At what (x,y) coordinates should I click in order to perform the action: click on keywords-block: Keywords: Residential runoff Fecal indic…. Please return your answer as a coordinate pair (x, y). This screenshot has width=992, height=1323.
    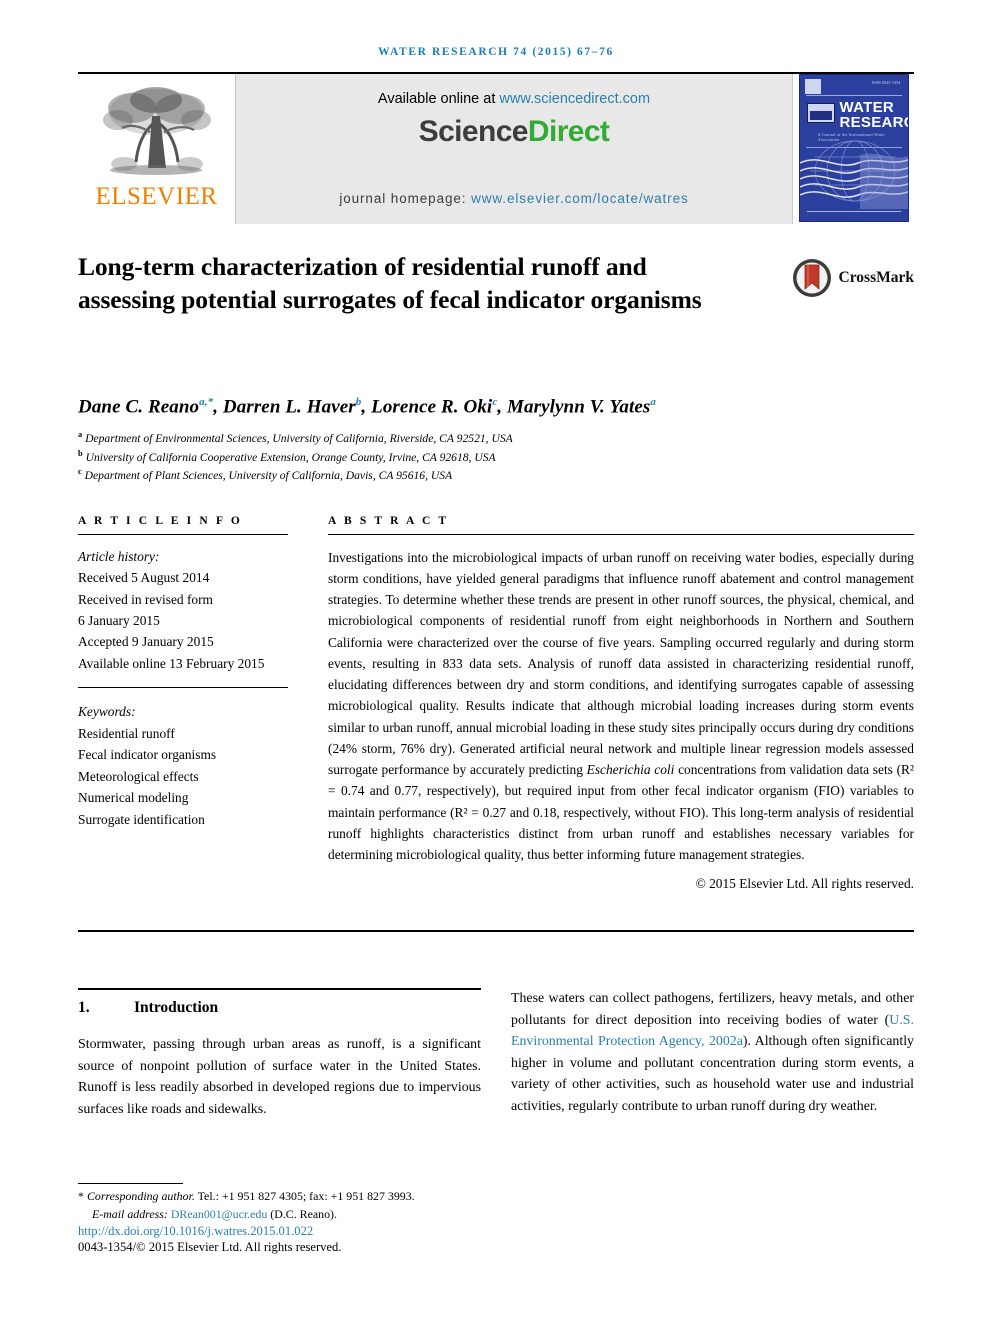
    Looking at the image, I should click on (183, 765).